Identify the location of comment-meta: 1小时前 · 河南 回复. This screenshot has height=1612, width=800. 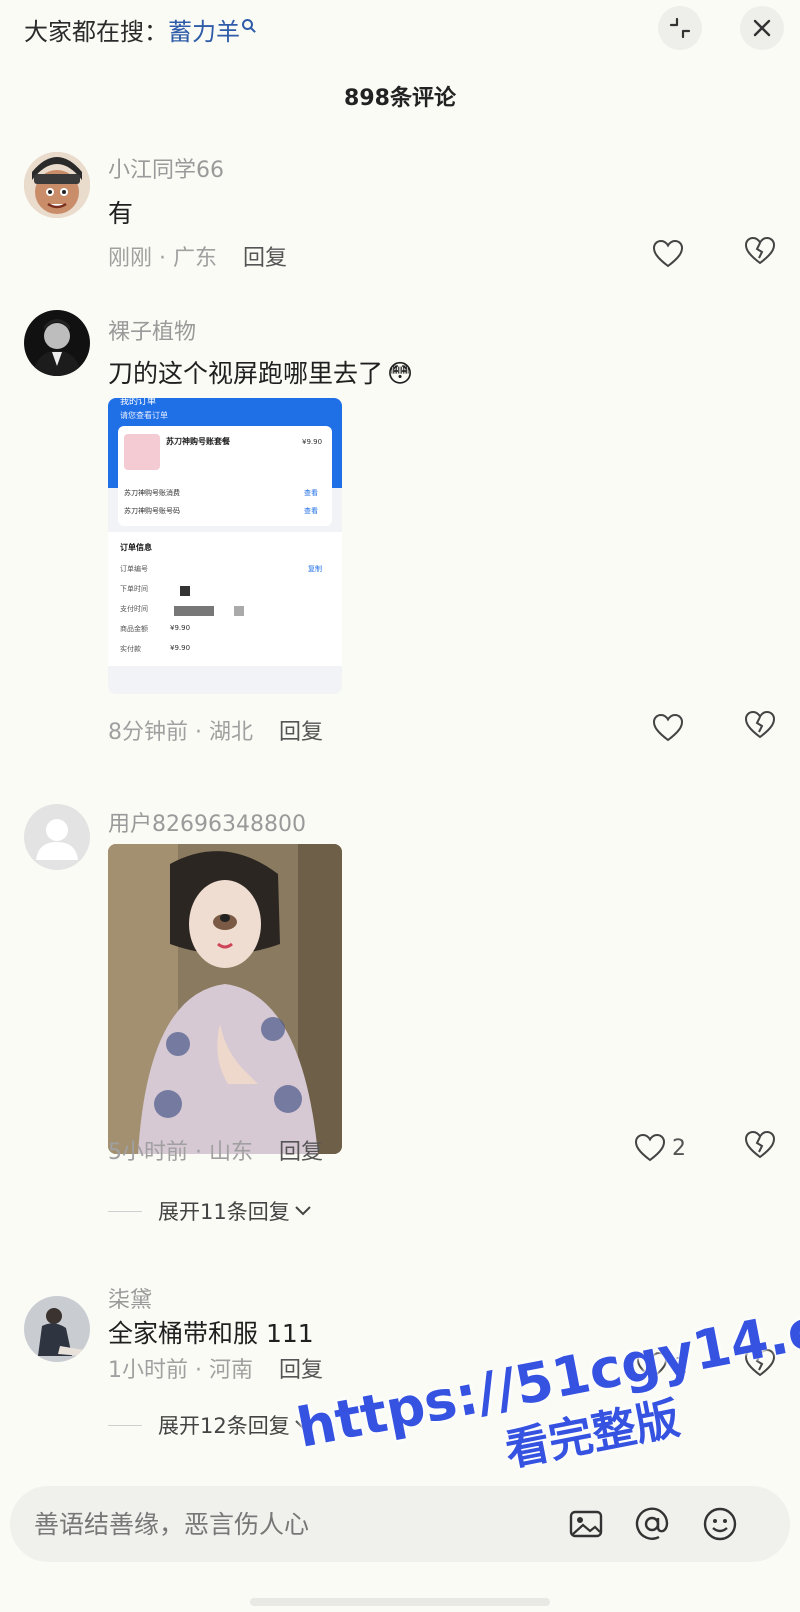
(215, 1368).